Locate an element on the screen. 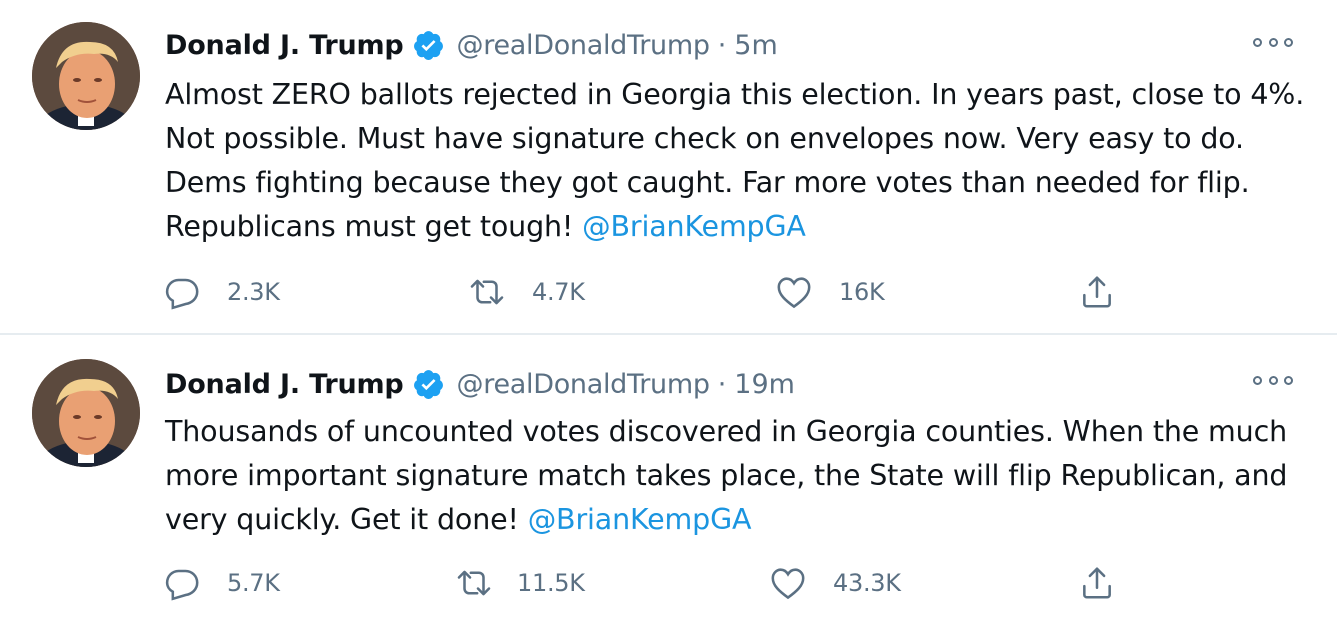 This screenshot has width=1337, height=623. like-button: 16K is located at coordinates (830, 292).